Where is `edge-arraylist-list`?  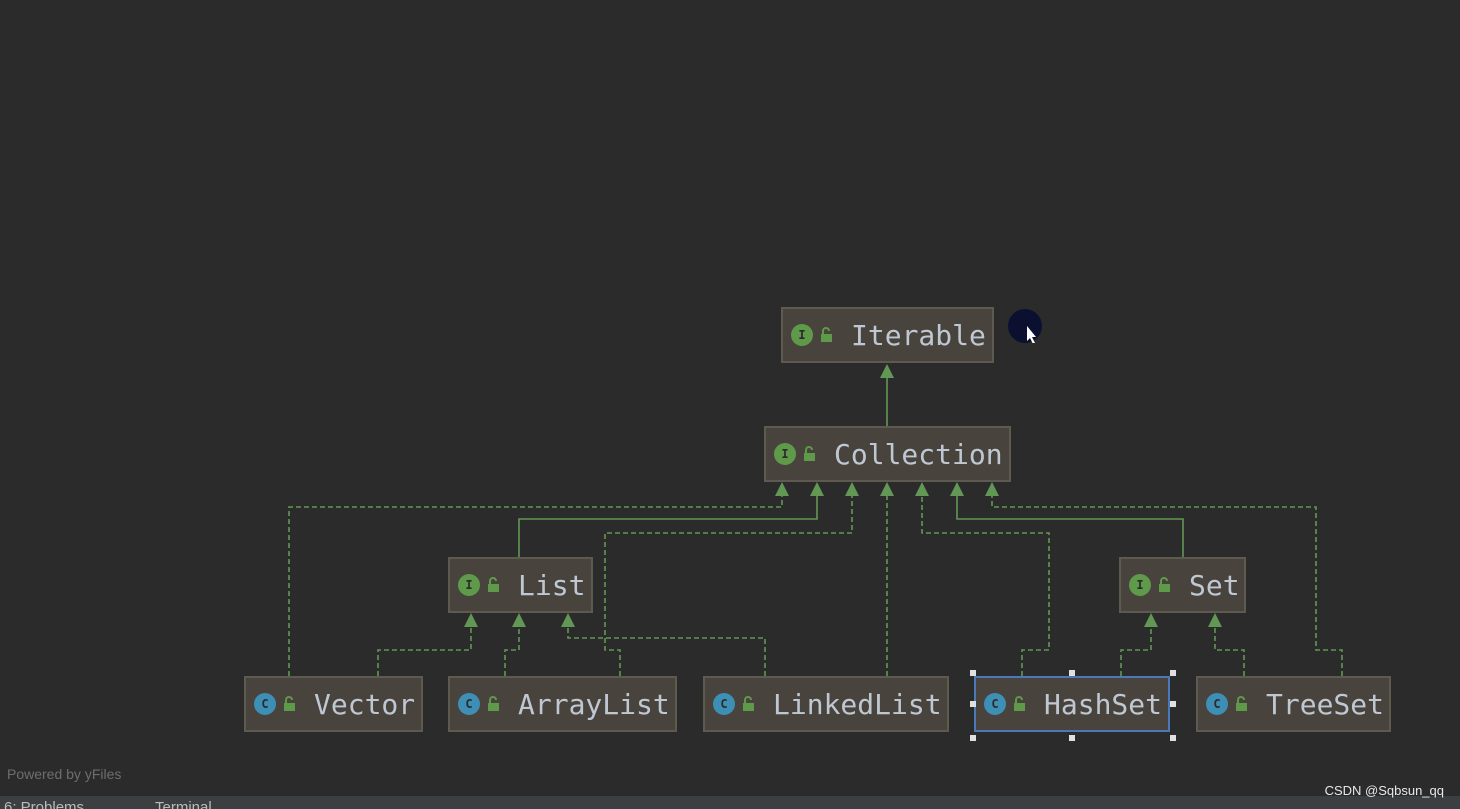
edge-arraylist-list is located at coordinates (512, 650).